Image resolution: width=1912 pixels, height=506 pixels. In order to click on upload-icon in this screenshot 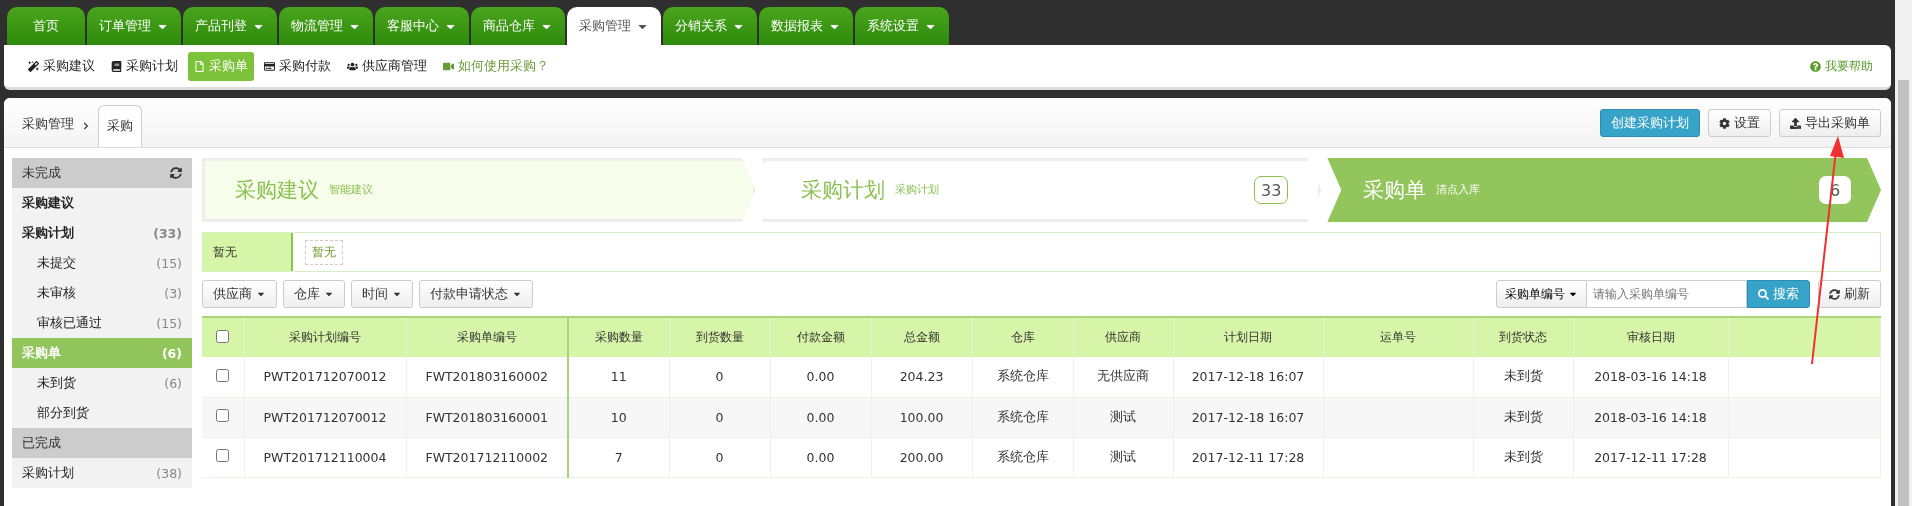, I will do `click(1795, 123)`.